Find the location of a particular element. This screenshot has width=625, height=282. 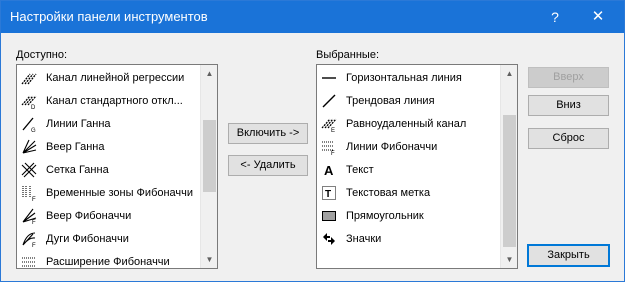

close-window-button: ✕ is located at coordinates (598, 17).